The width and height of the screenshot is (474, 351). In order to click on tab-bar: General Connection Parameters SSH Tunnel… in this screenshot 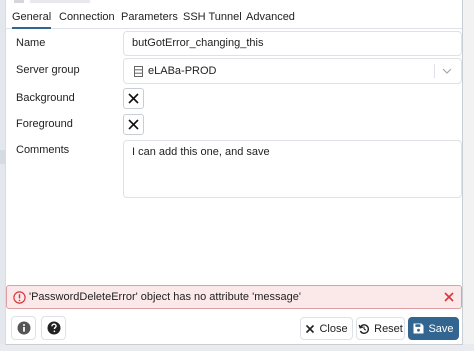, I will do `click(234, 18)`.